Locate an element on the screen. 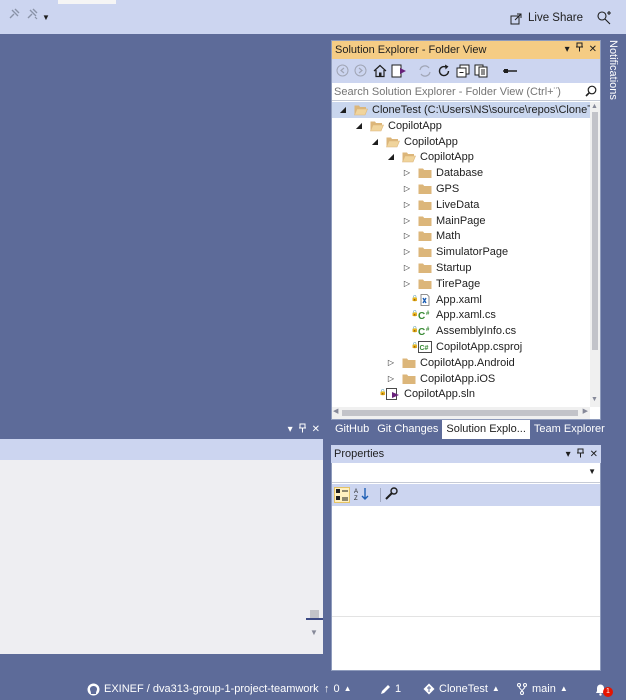 The height and width of the screenshot is (700, 626). pending-edits-button: 1 is located at coordinates (390, 689).